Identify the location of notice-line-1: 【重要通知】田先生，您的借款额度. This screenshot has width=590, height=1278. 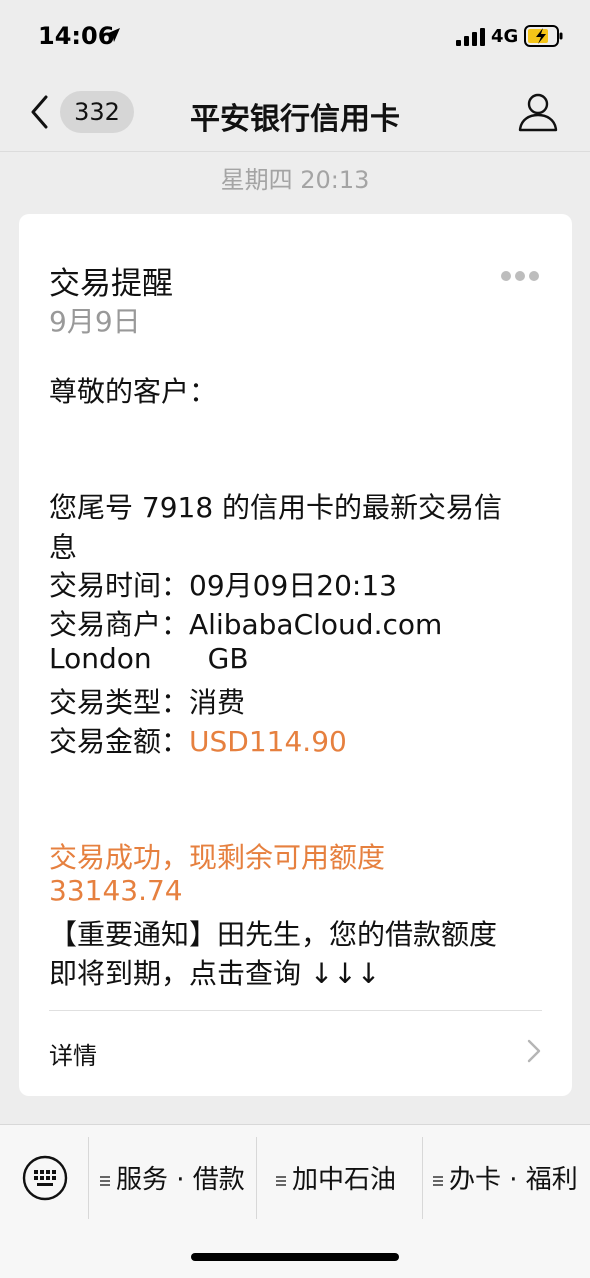
(273, 933).